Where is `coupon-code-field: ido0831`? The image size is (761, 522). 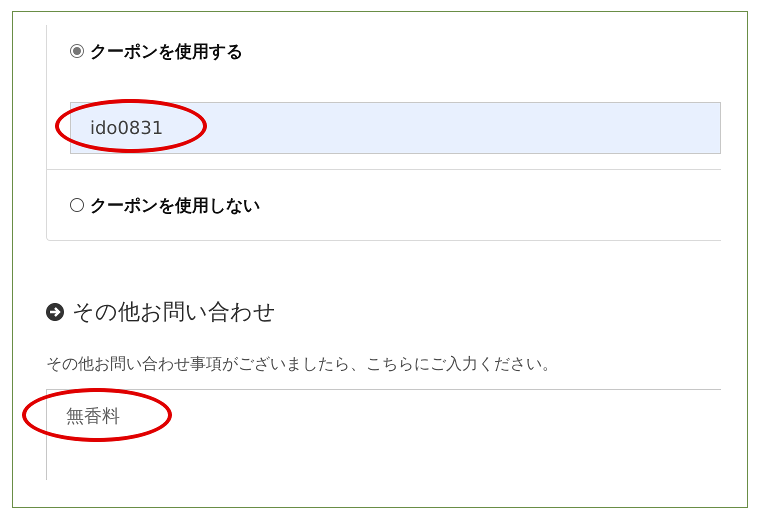
coupon-code-field: ido0831 is located at coordinates (395, 128).